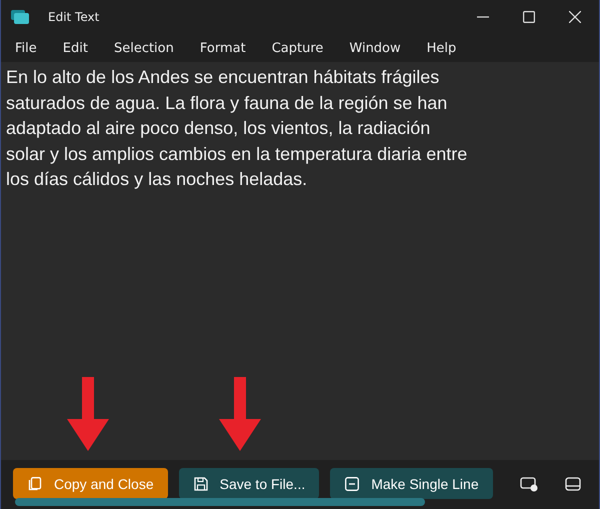 This screenshot has width=600, height=509. Describe the element at coordinates (75, 48) in the screenshot. I see `menu-item: Edit` at that location.